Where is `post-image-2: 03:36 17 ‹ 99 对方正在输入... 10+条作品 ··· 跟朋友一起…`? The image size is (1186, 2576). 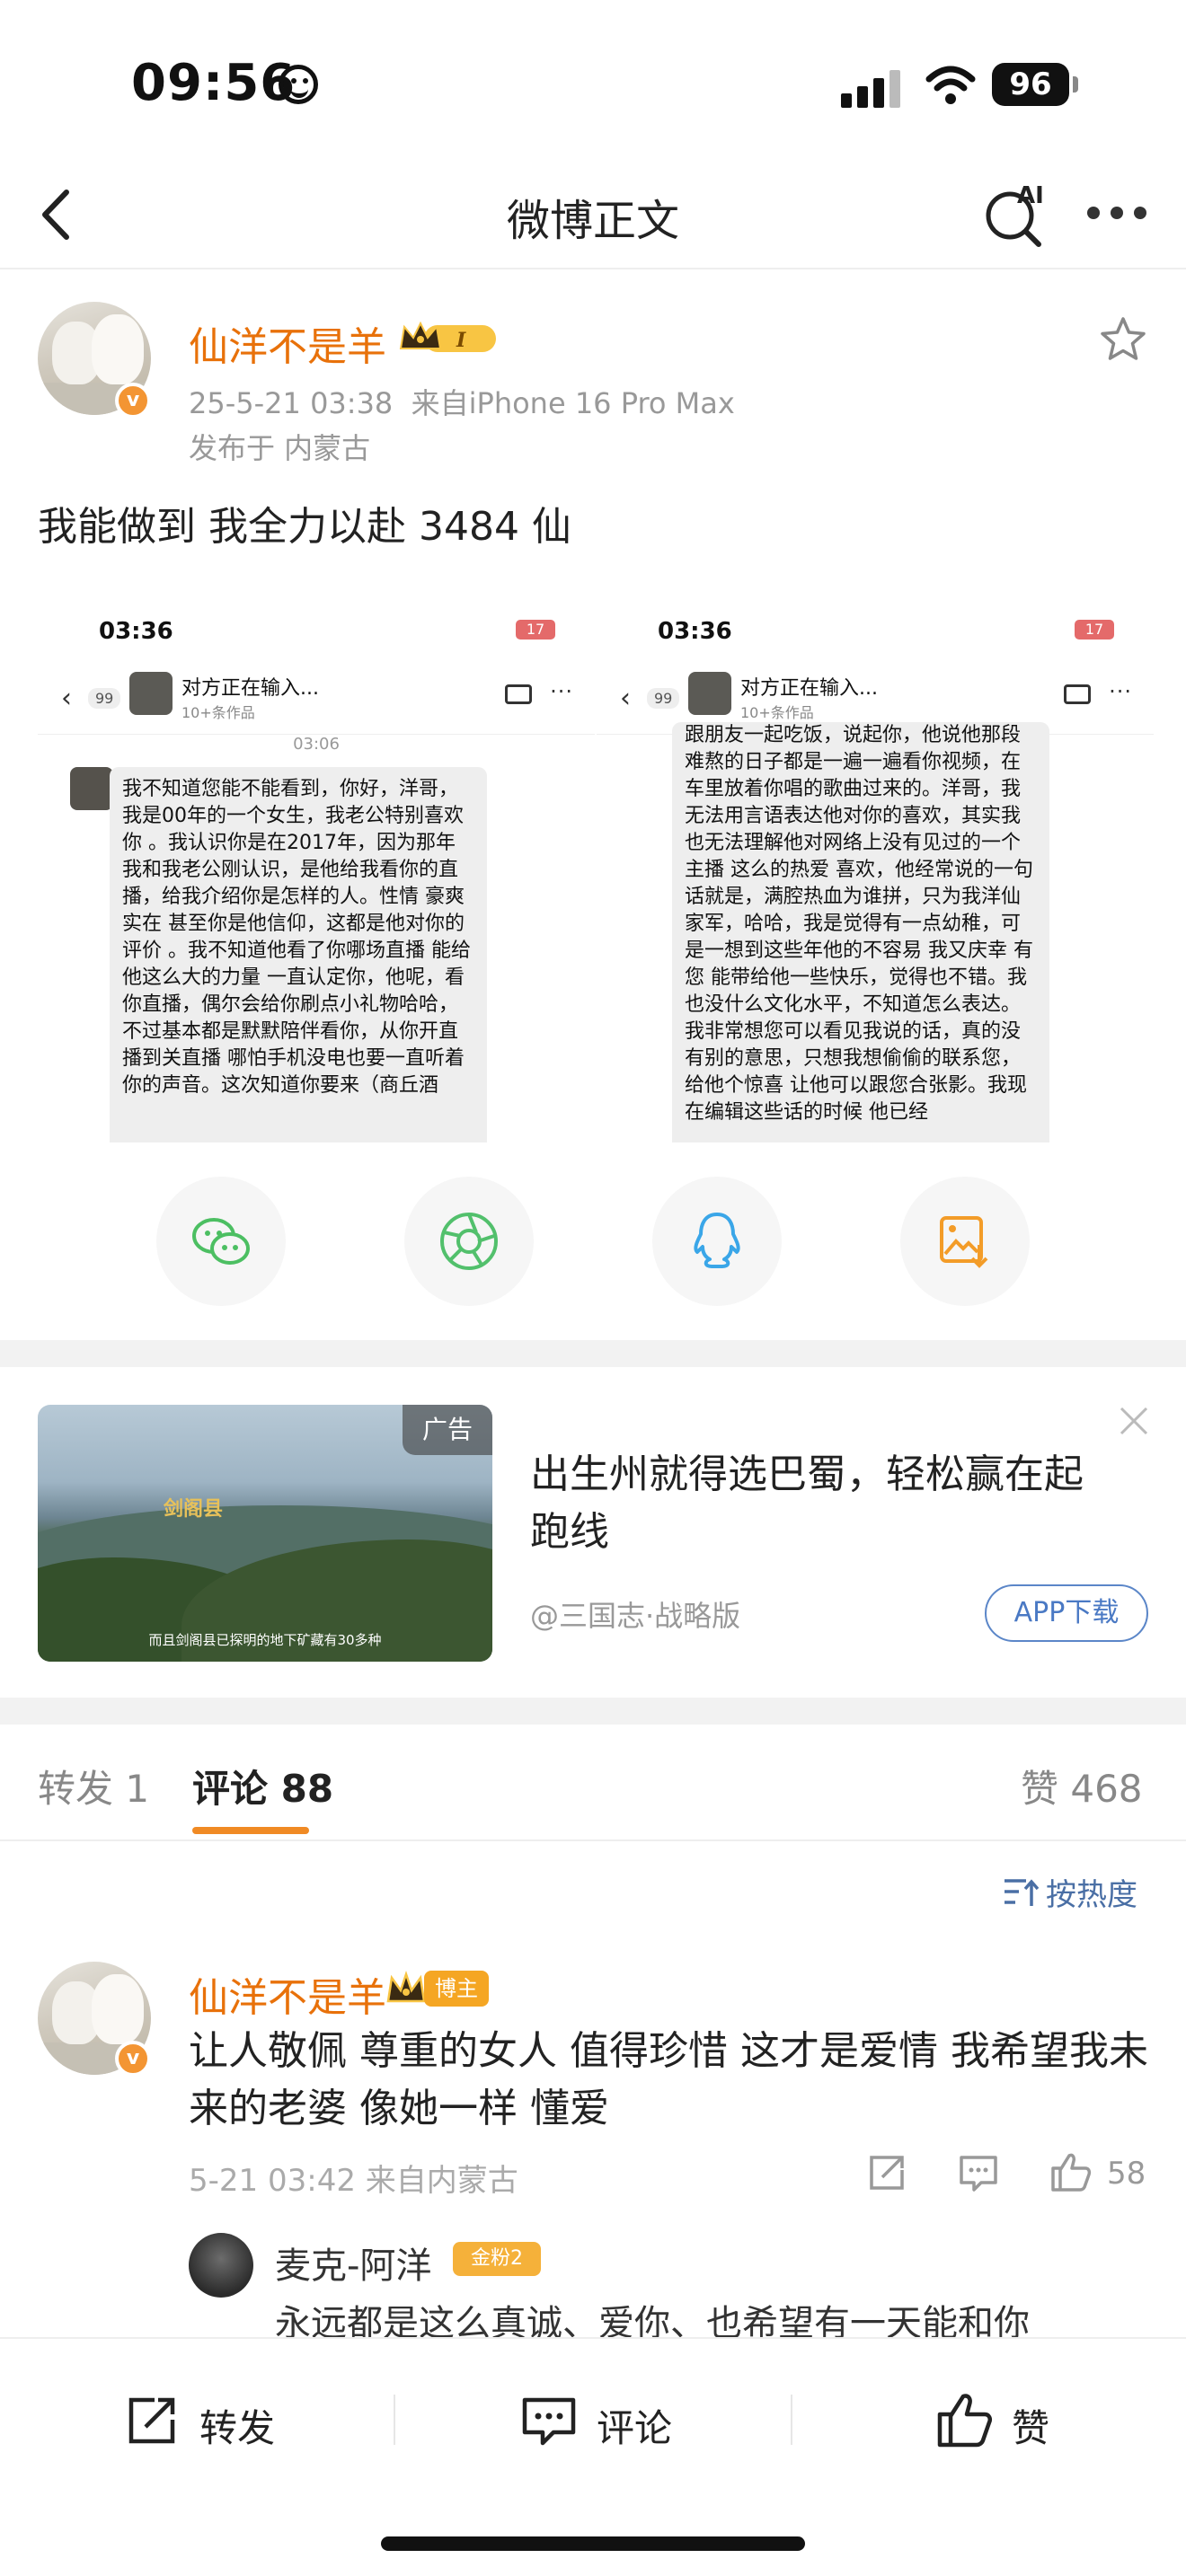
post-image-2: 03:36 17 ‹ 99 对方正在输入... 10+条作品 ··· 跟朋友一起… is located at coordinates (875, 871).